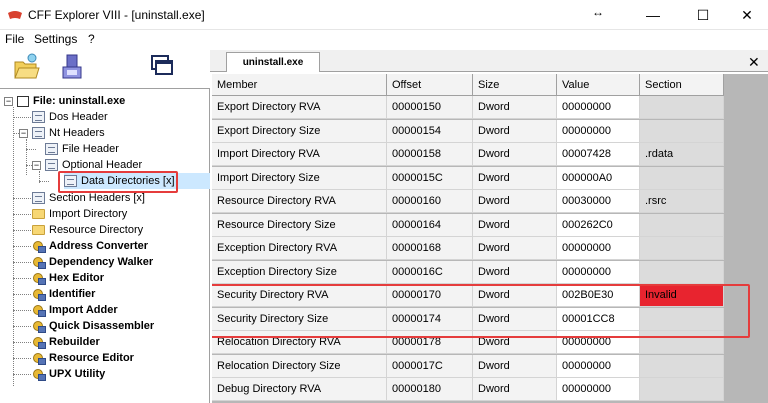 The image size is (768, 403). Describe the element at coordinates (14, 39) in the screenshot. I see `menu-file: File` at that location.